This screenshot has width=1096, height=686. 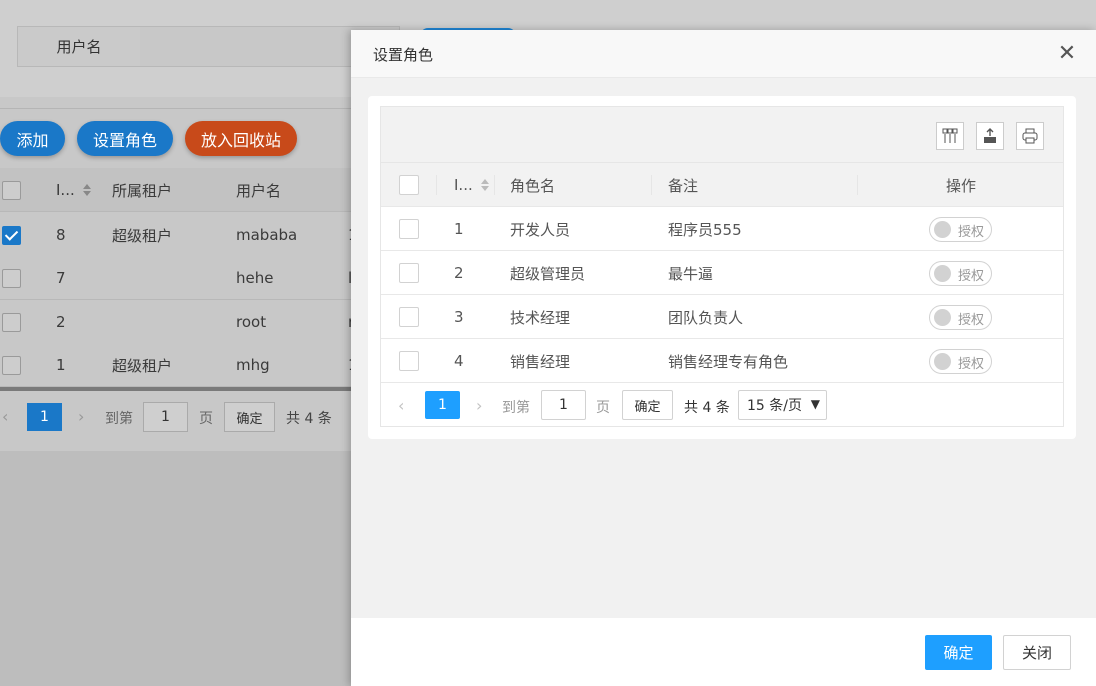 I want to click on cell-remark: 最牛逼, so click(x=691, y=273).